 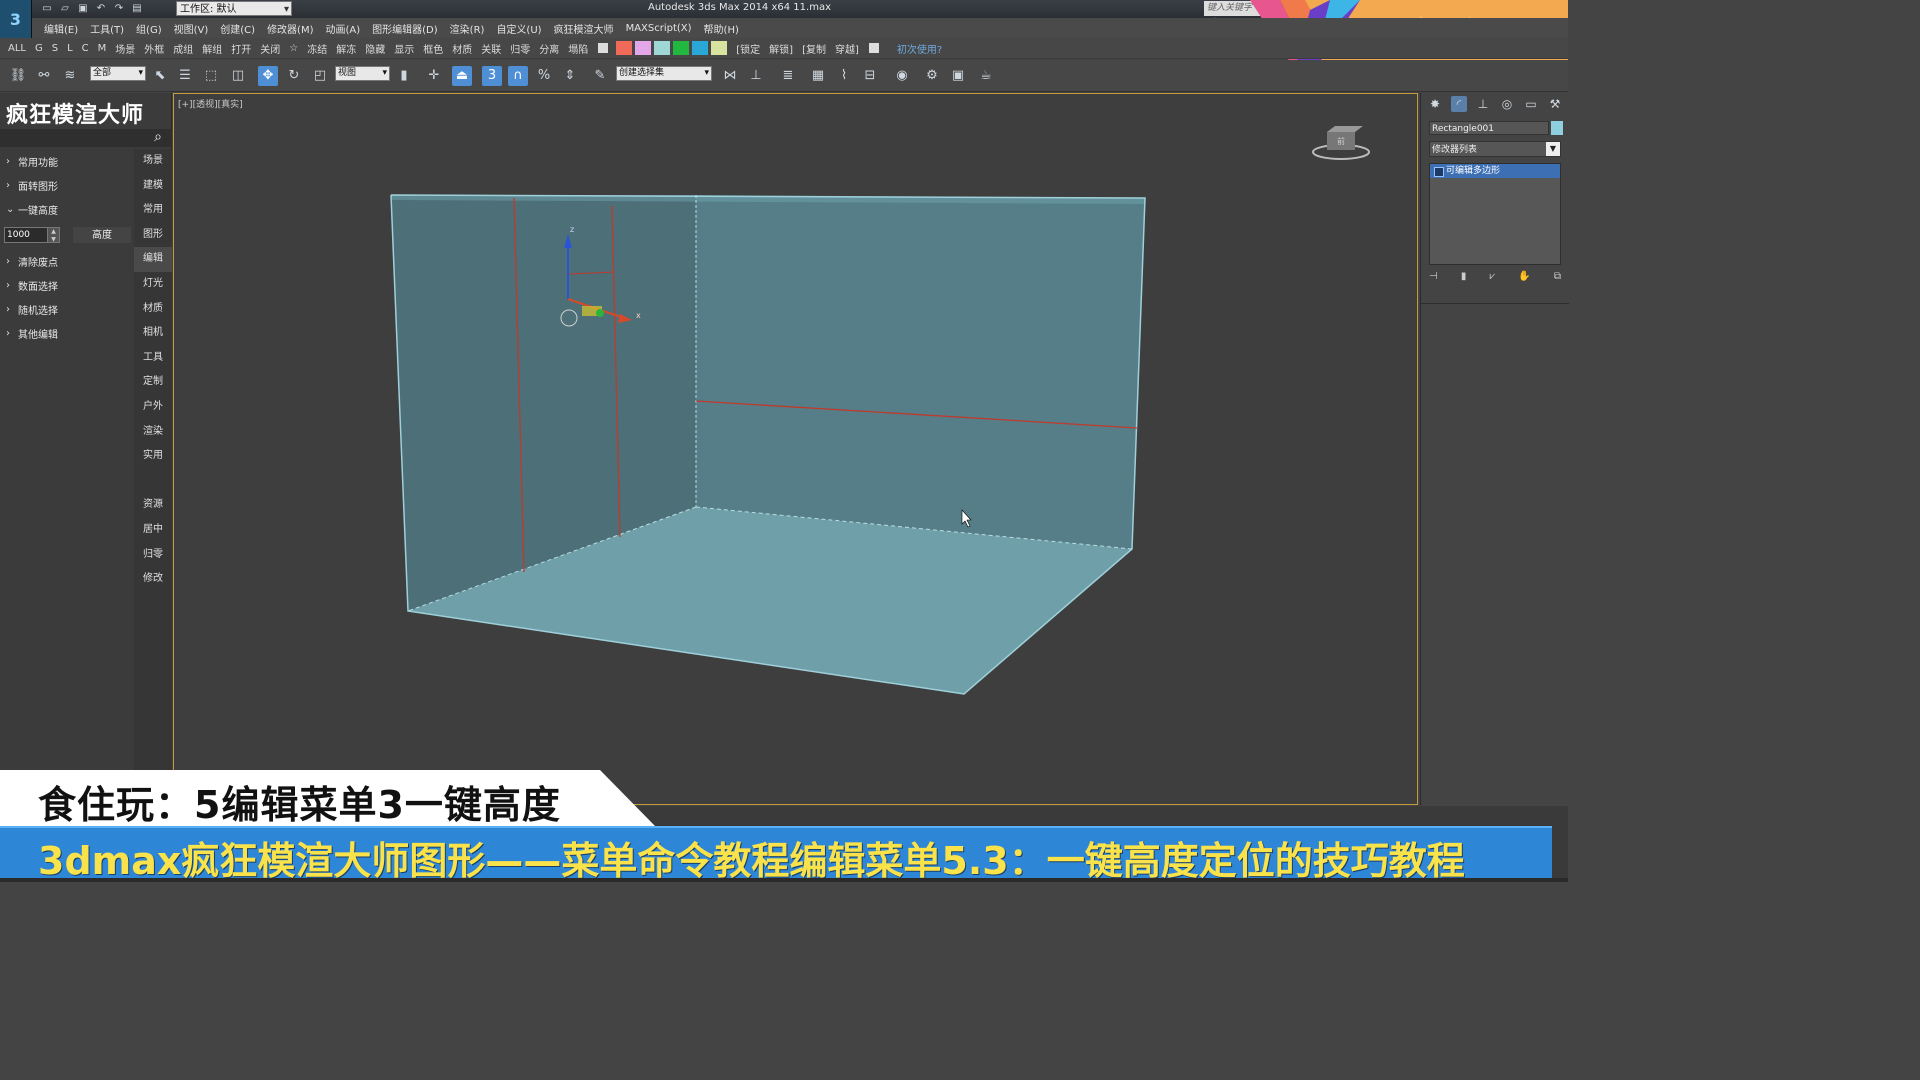 I want to click on object-color-swatch, so click(x=1557, y=128).